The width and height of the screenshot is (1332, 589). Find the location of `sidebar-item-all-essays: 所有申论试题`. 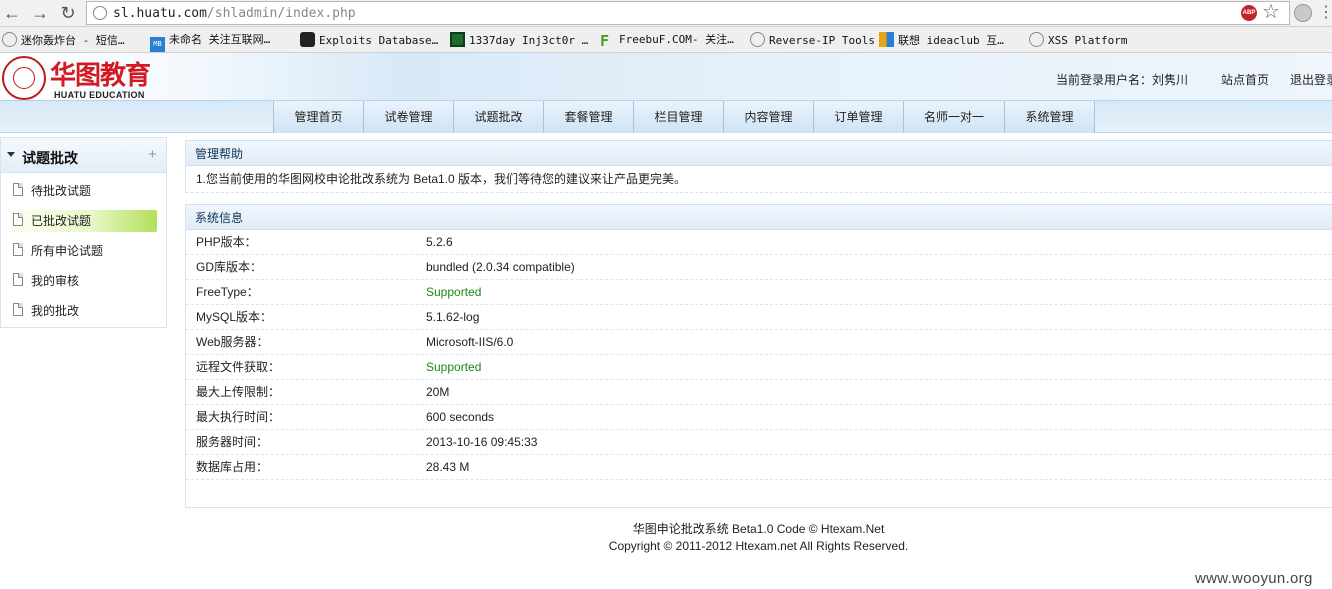

sidebar-item-all-essays: 所有申论试题 is located at coordinates (83, 251).